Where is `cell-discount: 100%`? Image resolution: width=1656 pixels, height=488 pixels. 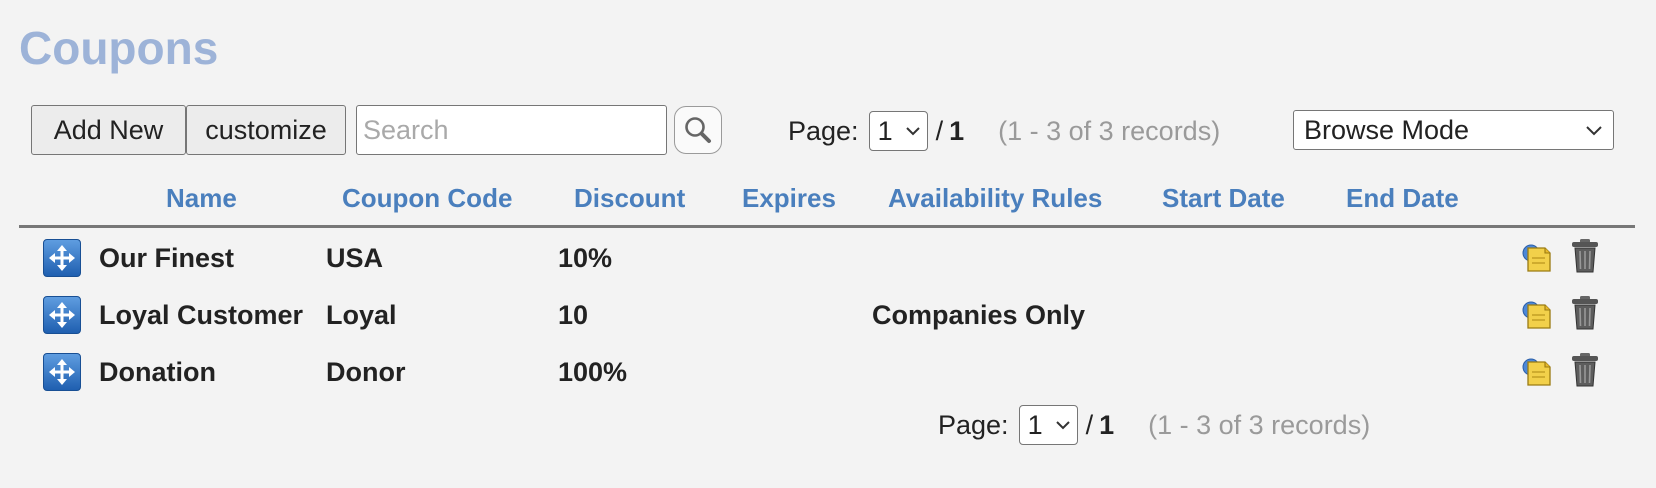 cell-discount: 100% is located at coordinates (593, 372).